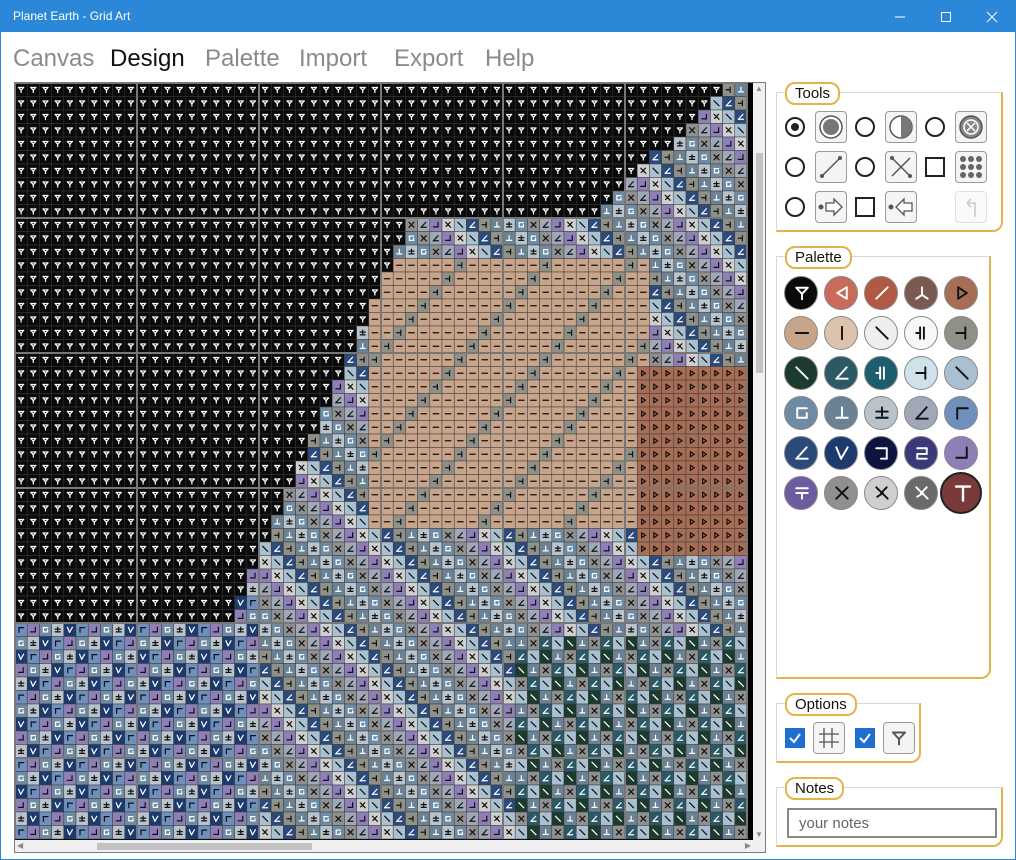 This screenshot has width=1016, height=860. I want to click on tool-circle-half, so click(886, 127).